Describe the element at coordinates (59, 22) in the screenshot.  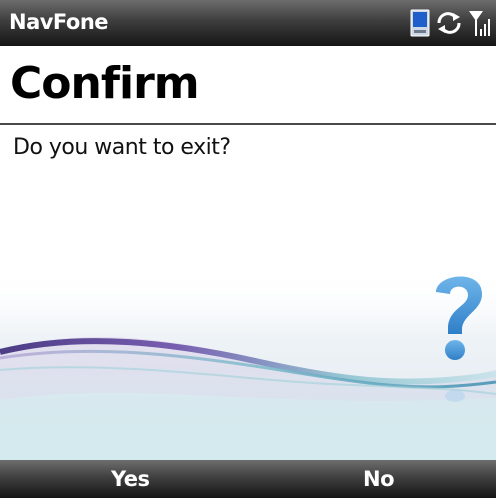
I see `app-title: NavFone` at that location.